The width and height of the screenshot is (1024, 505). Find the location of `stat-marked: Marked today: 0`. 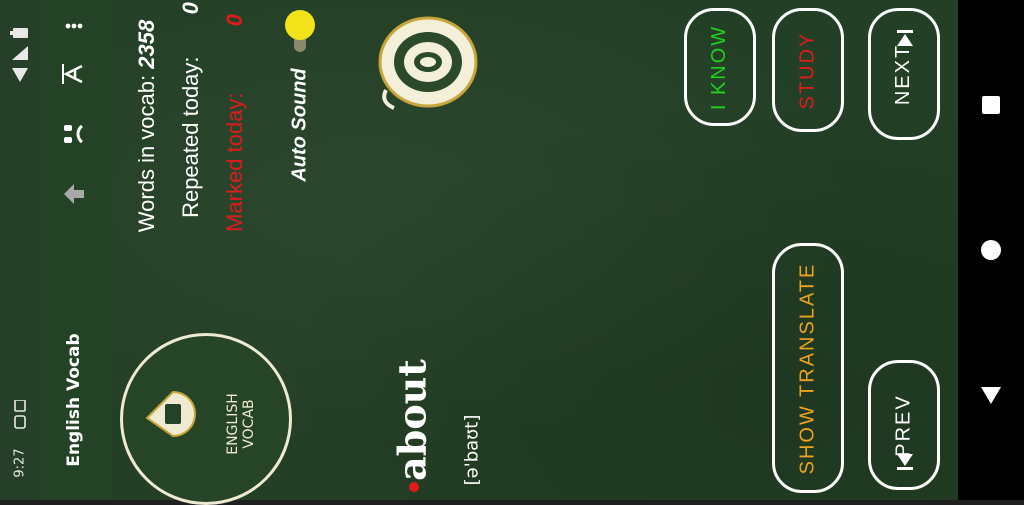

stat-marked: Marked today: 0 is located at coordinates (235, 123).